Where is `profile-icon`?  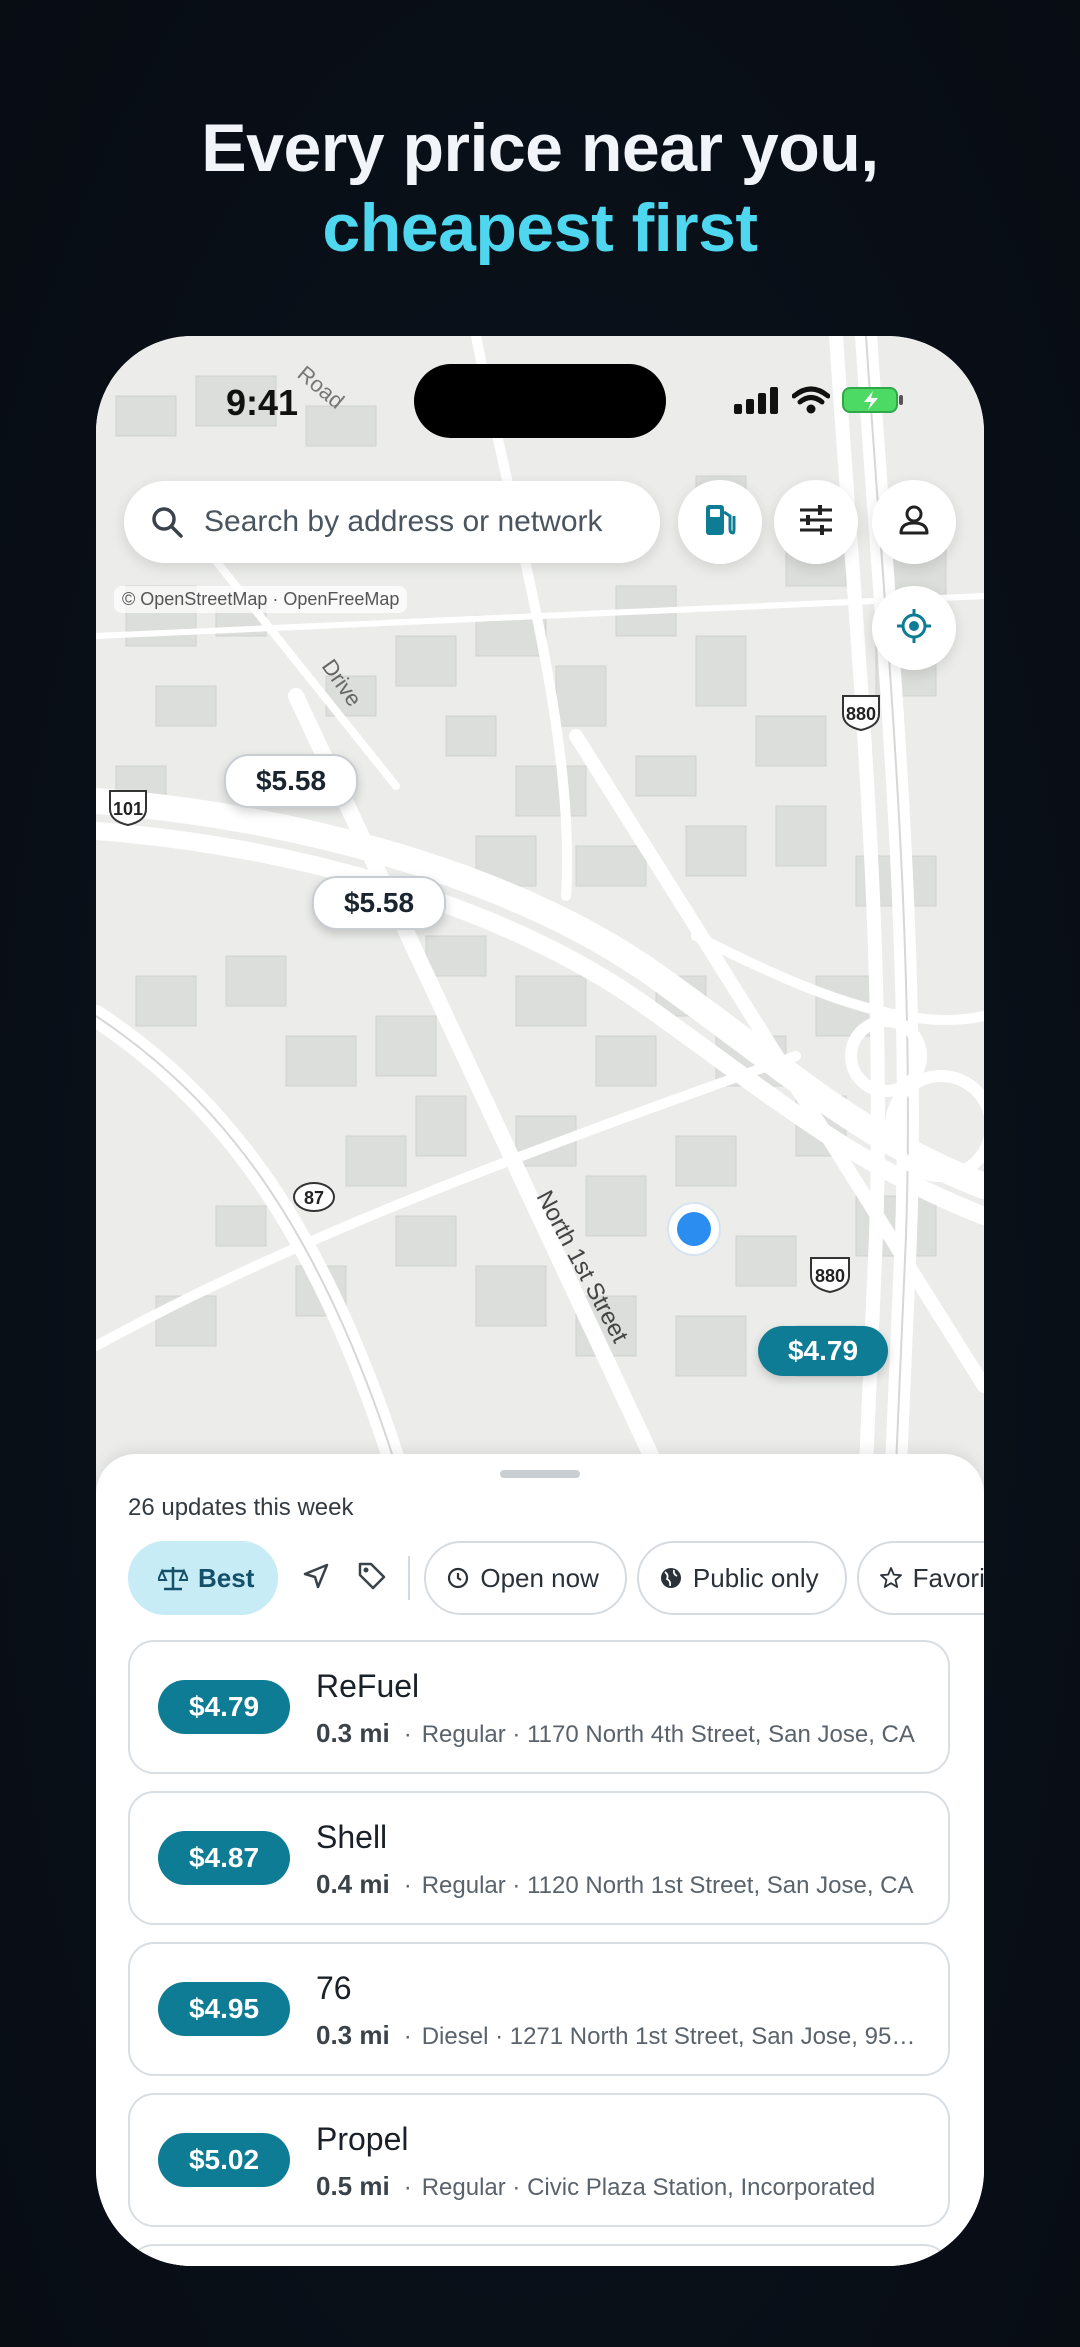 profile-icon is located at coordinates (914, 522).